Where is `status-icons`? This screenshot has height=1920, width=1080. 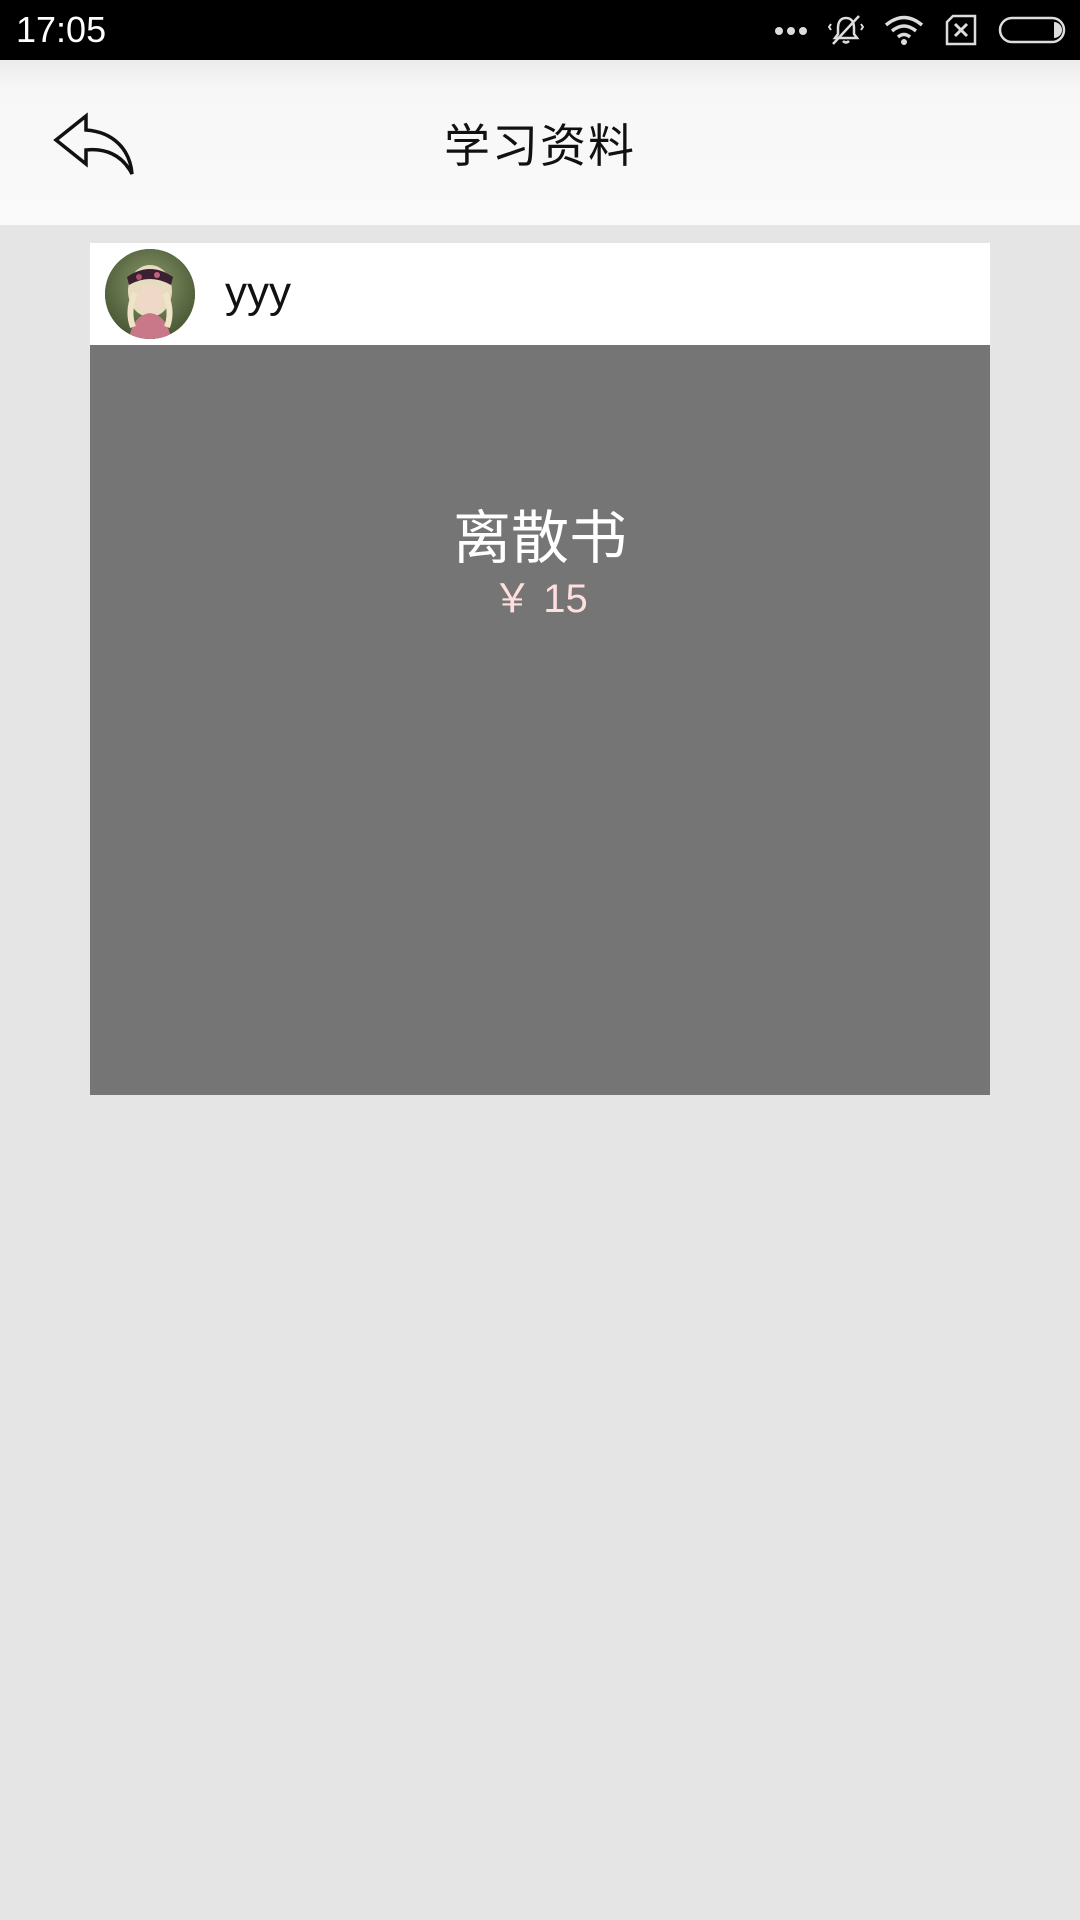
status-icons is located at coordinates (921, 30).